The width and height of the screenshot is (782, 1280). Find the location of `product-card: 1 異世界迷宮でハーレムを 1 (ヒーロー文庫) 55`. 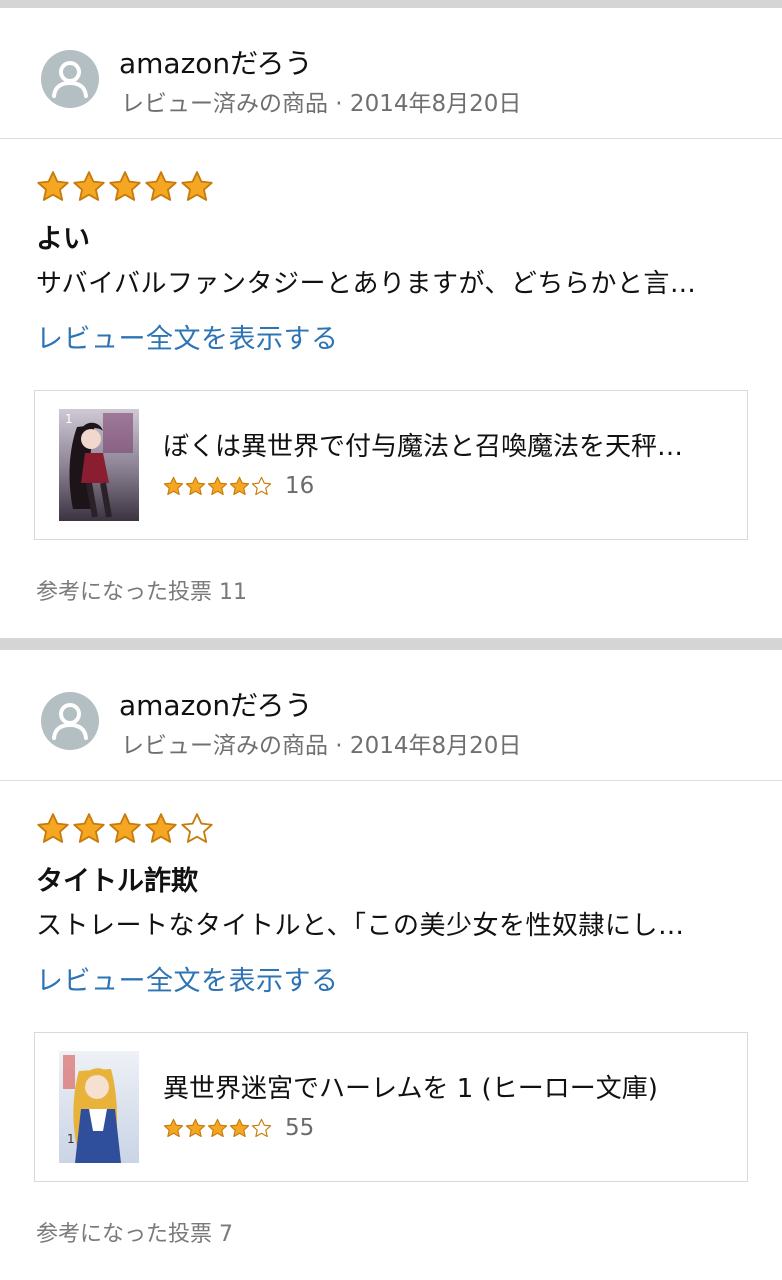

product-card: 1 異世界迷宮でハーレムを 1 (ヒーロー文庫) 55 is located at coordinates (391, 1107).